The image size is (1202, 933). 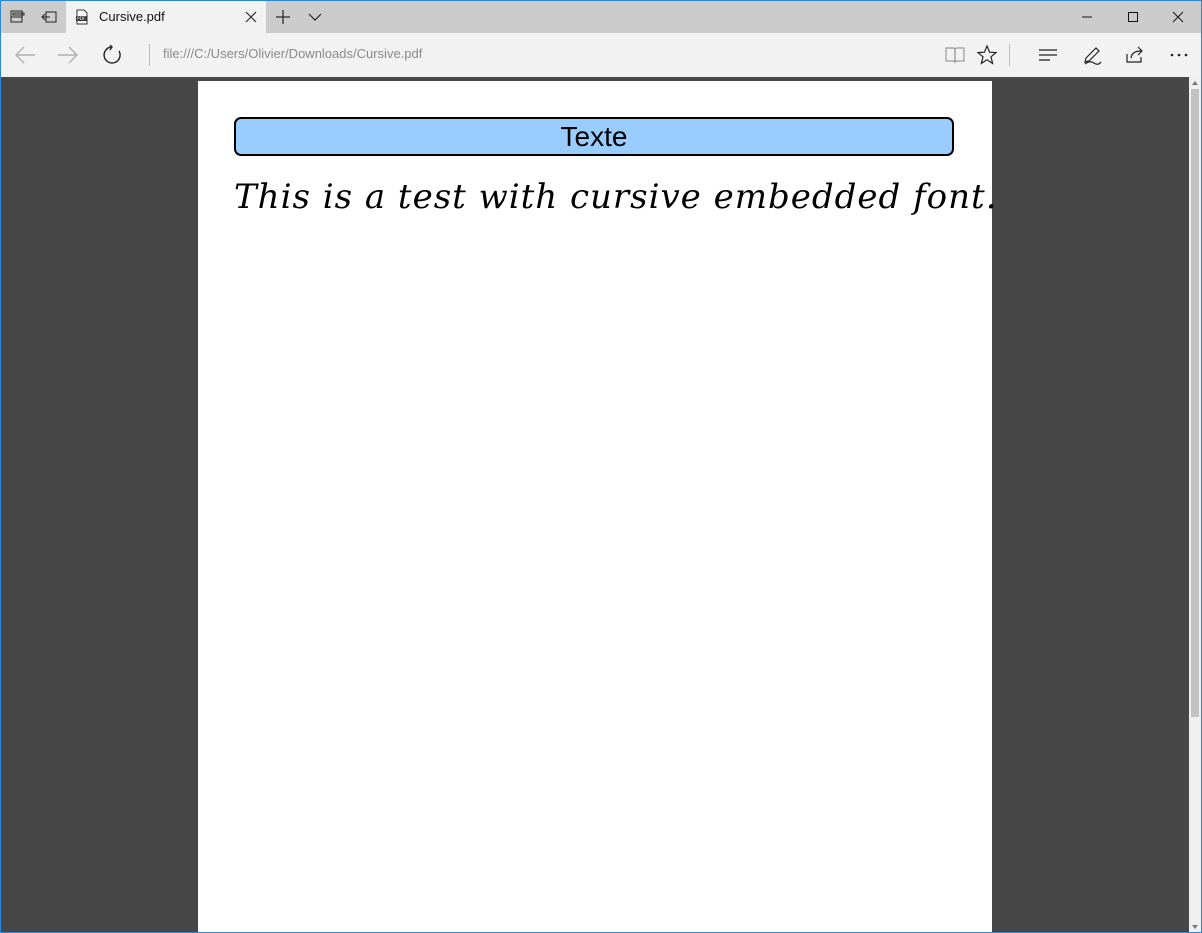 I want to click on refresh-icon, so click(x=112, y=54).